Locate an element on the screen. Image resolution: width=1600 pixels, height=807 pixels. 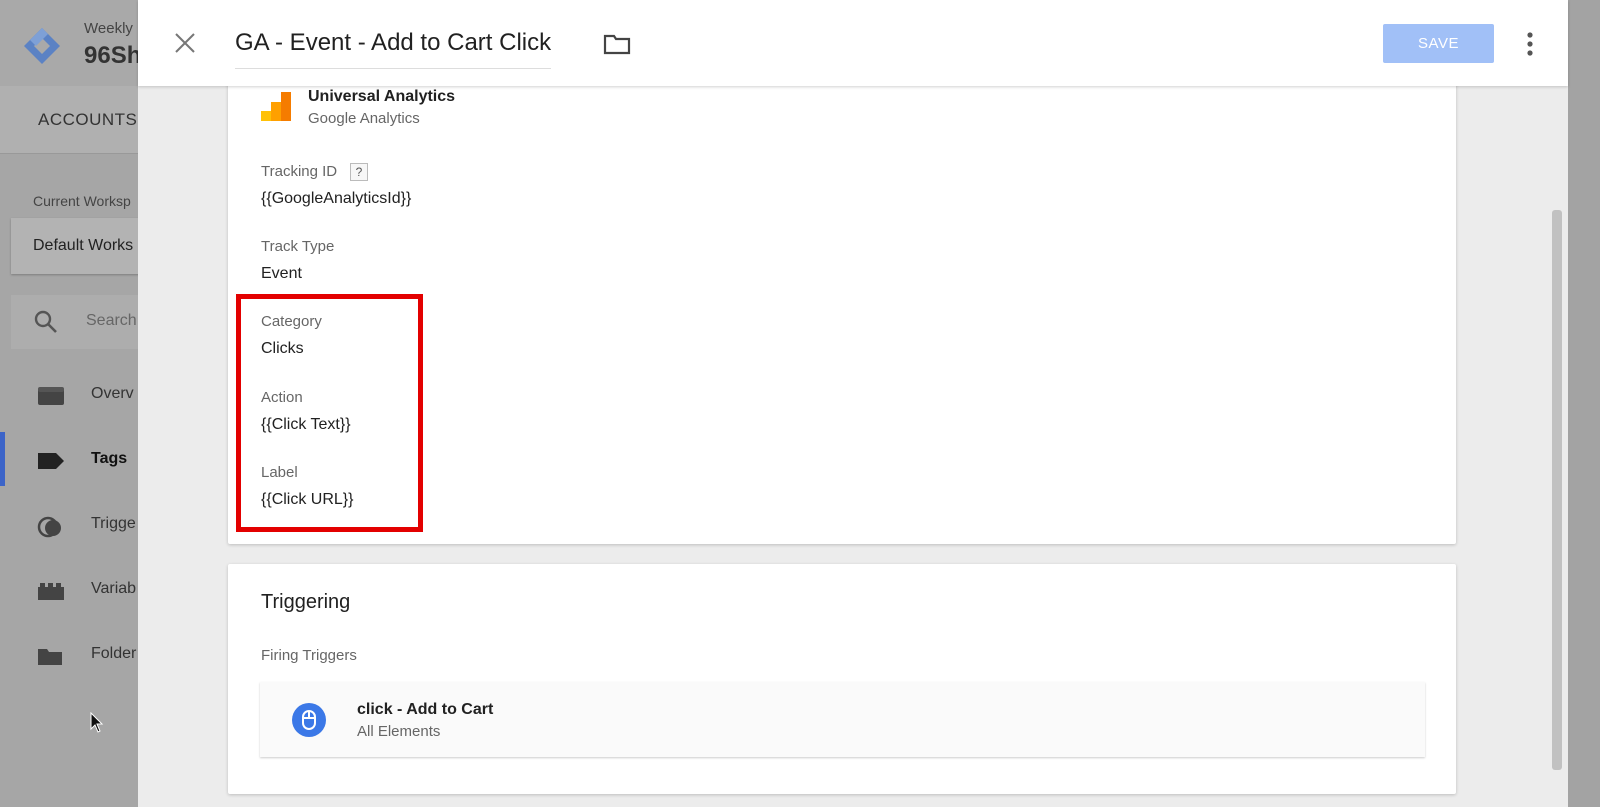
tag-type-subtitle: Google Analytics is located at coordinates (364, 118).